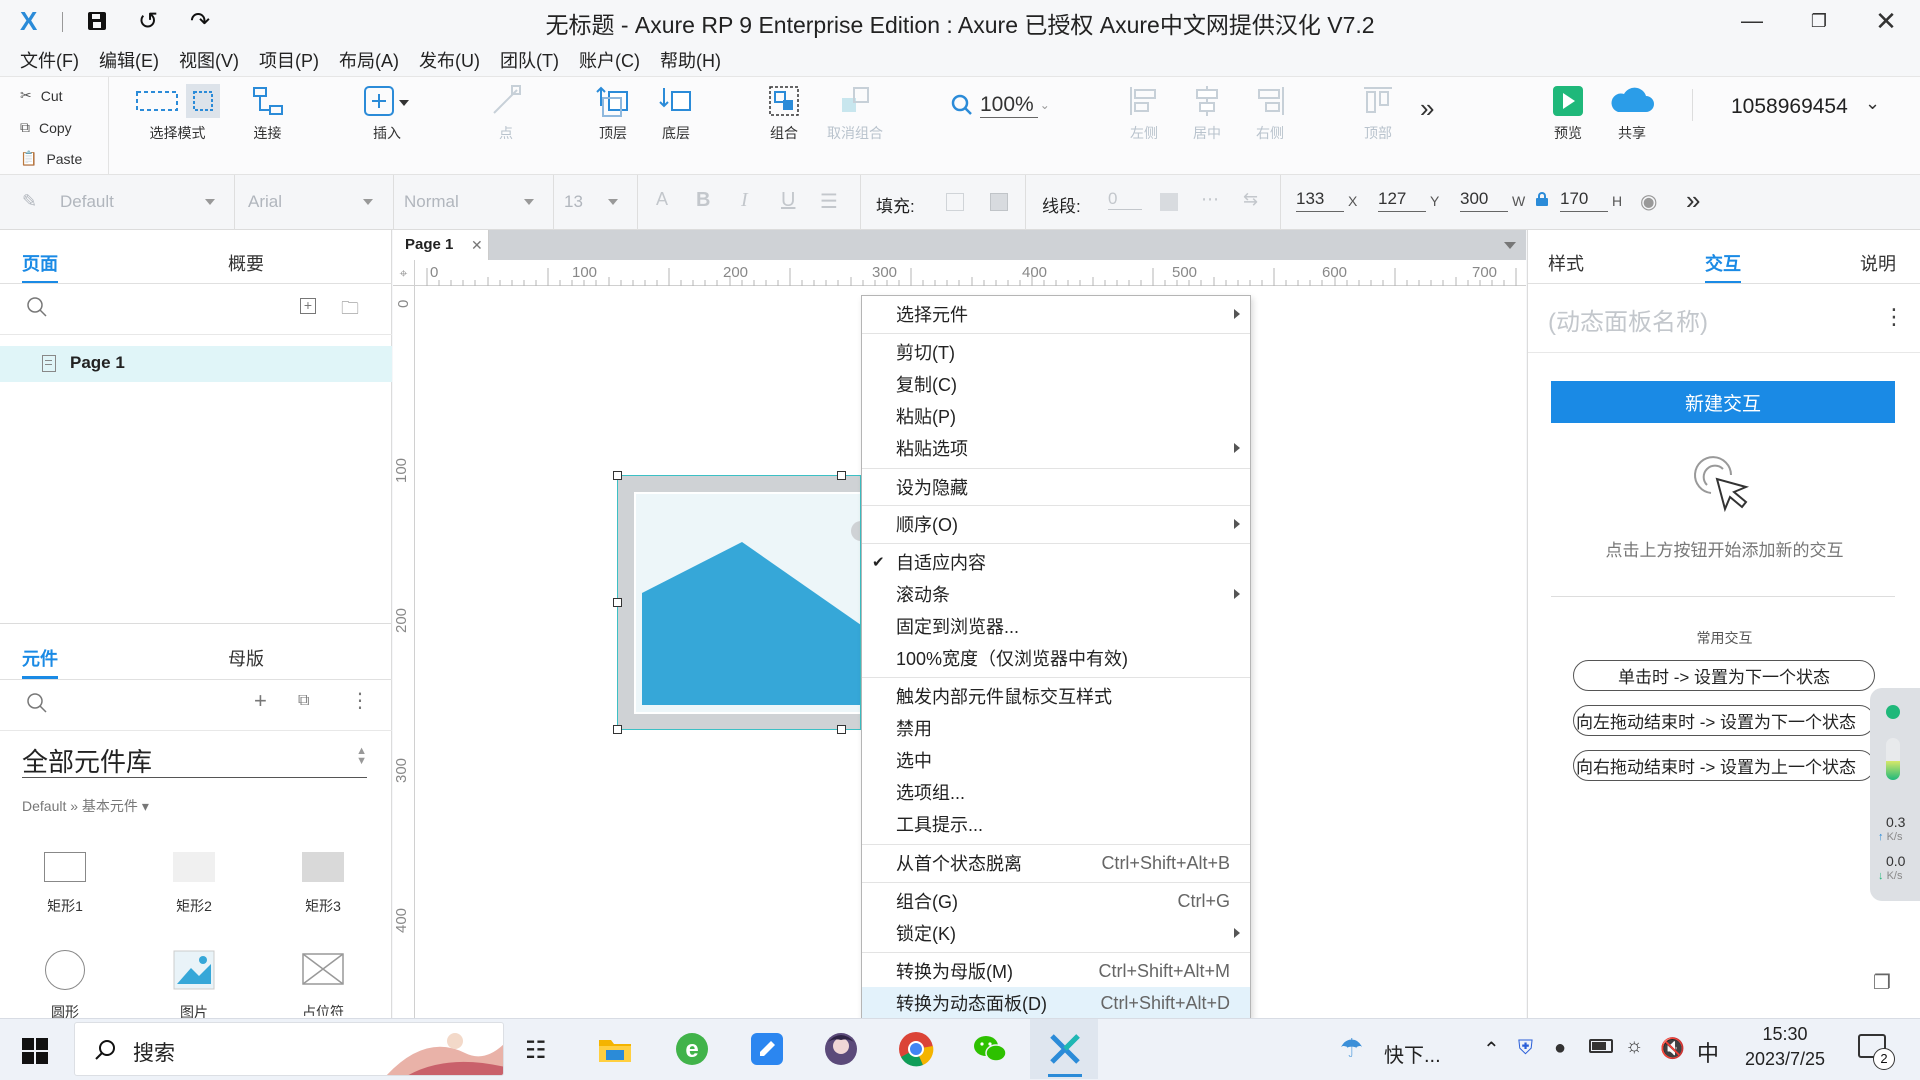  I want to click on align-left-button: 左侧, so click(1144, 111).